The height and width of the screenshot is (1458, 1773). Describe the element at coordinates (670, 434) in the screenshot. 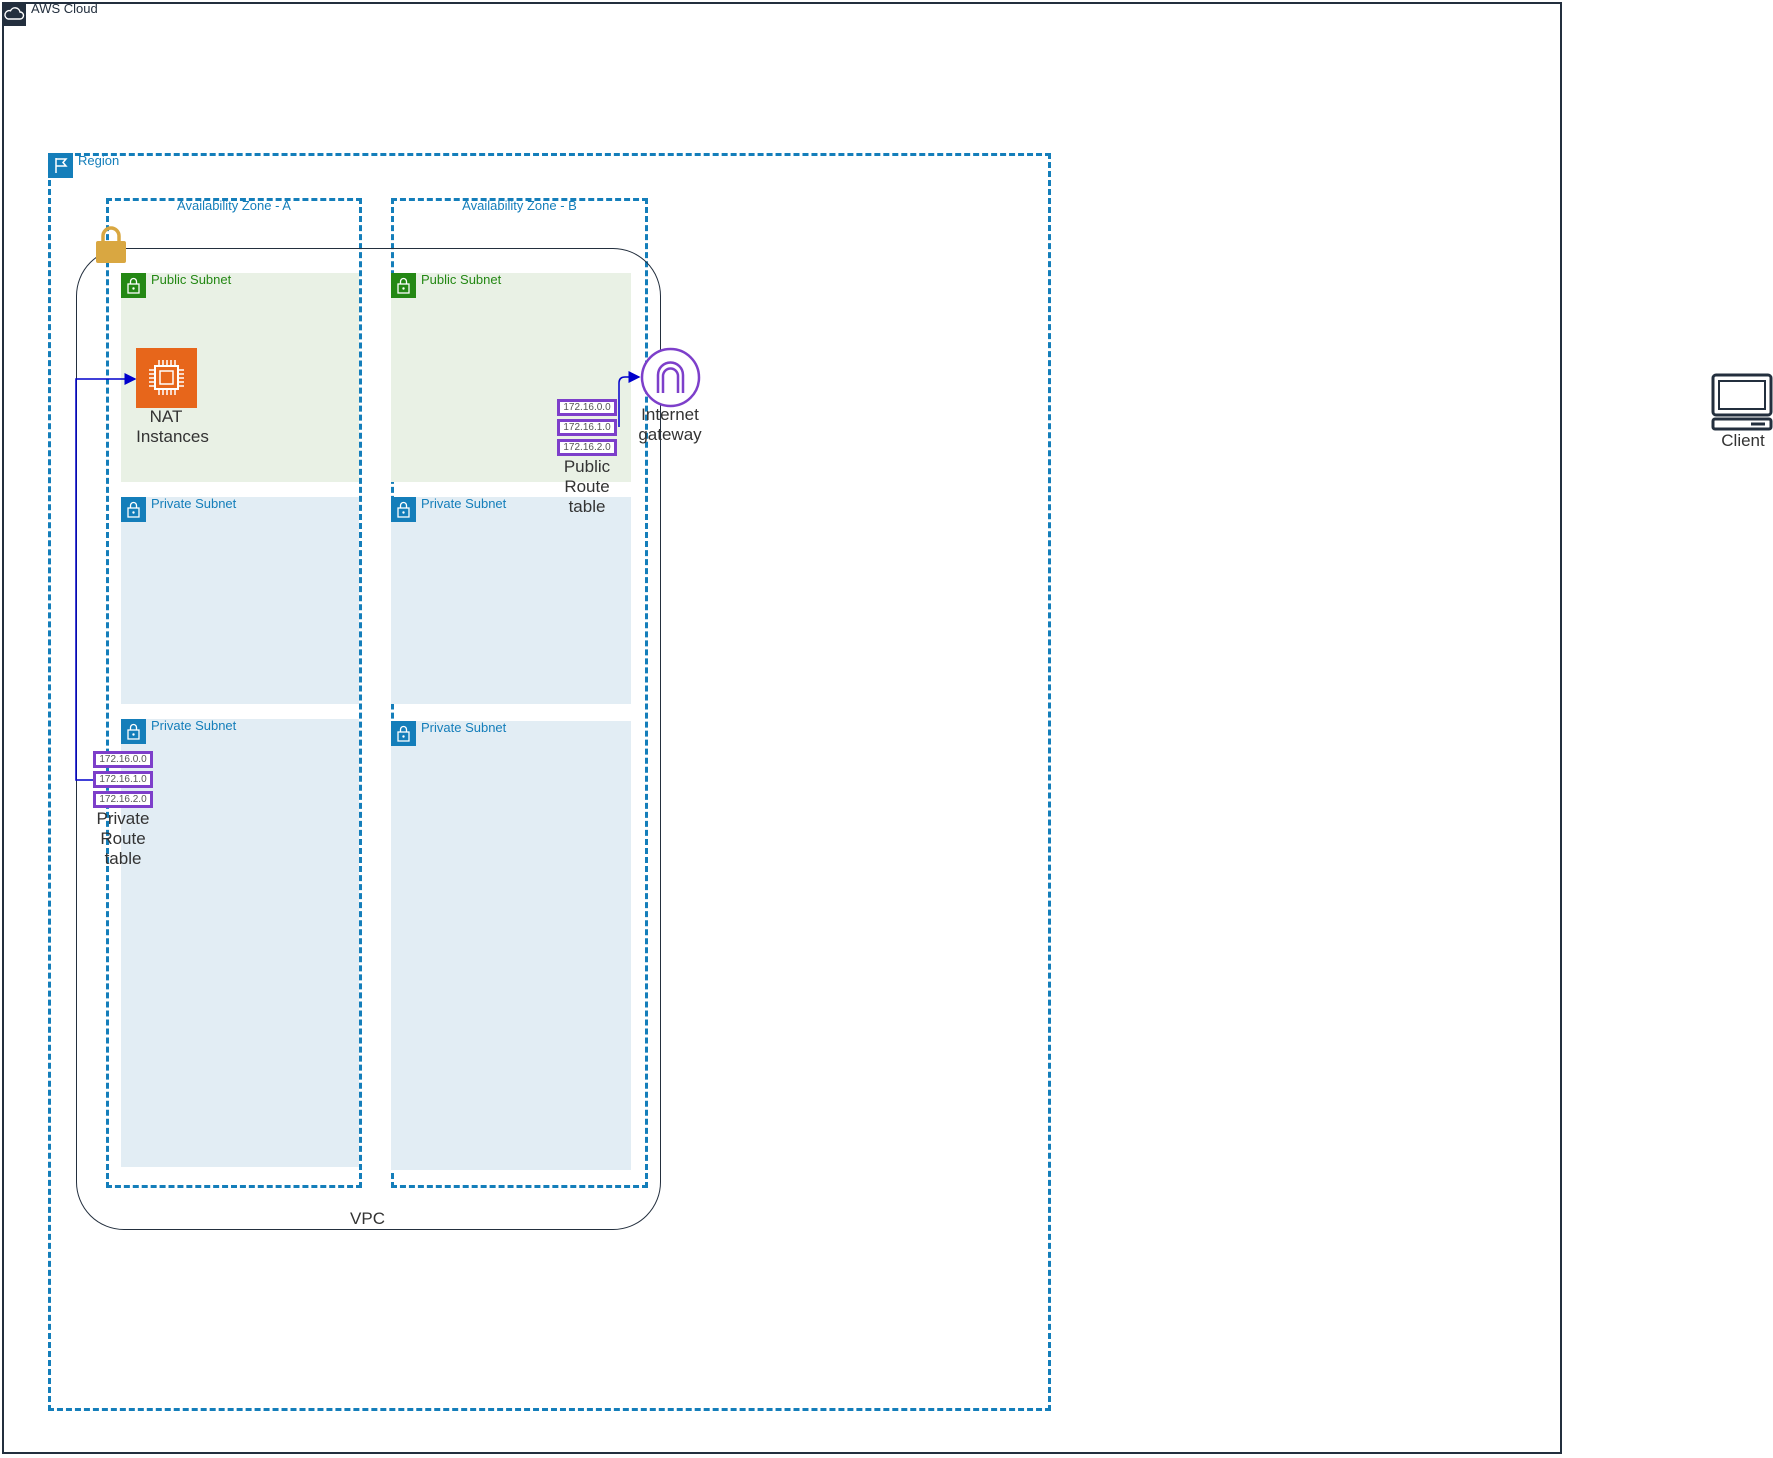

I see `internet-gateway-label-line2: gateway` at that location.